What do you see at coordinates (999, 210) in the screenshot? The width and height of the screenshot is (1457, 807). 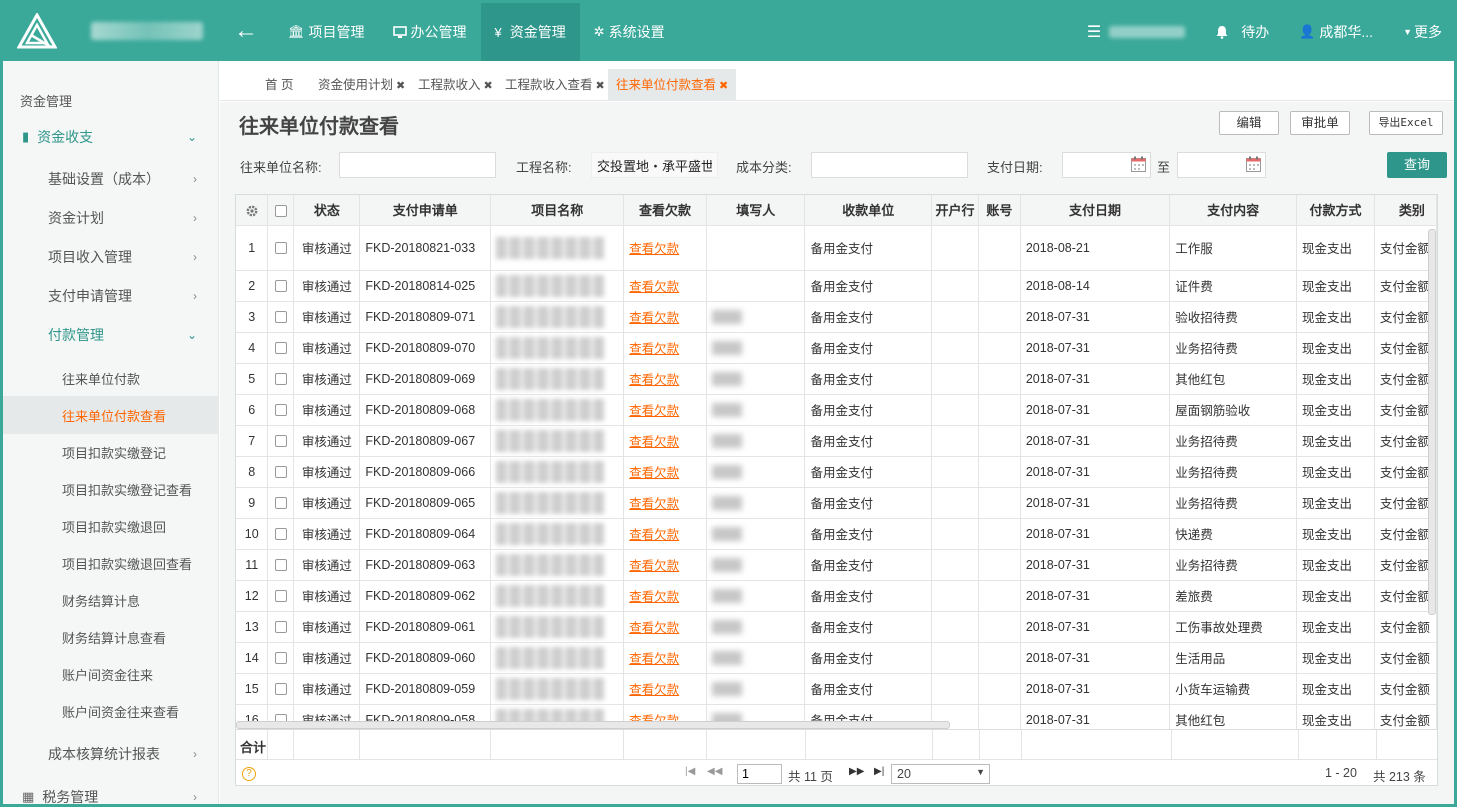 I see `col-account: 账号` at bounding box center [999, 210].